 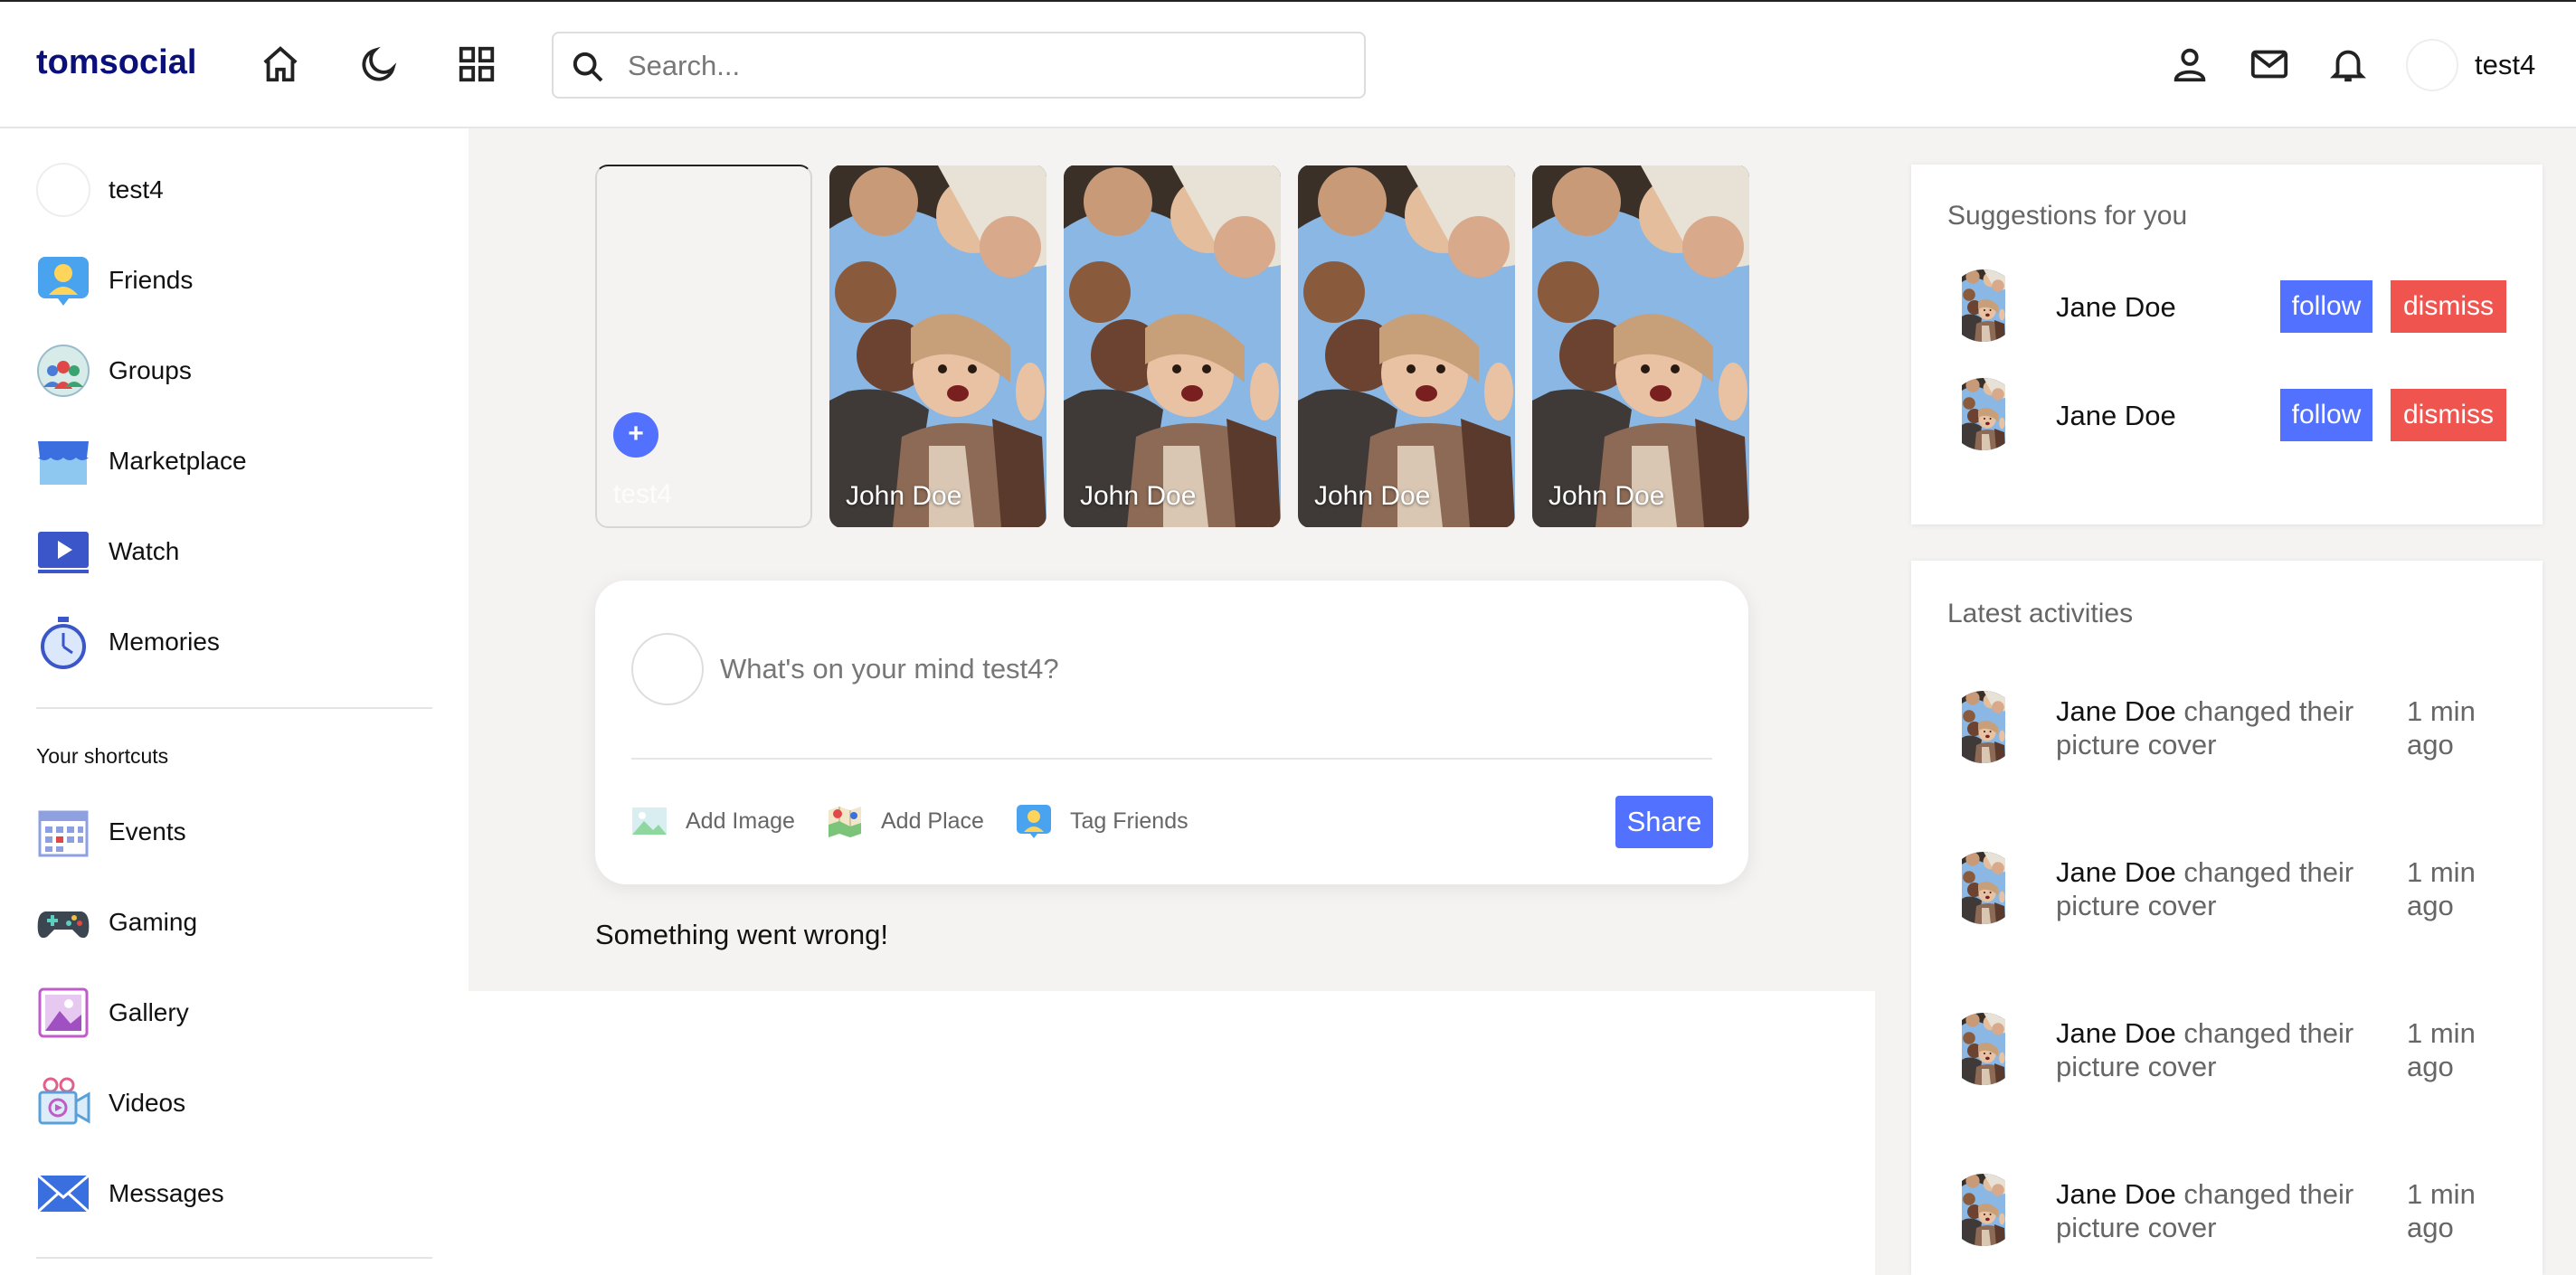 I want to click on bell-icon, so click(x=2348, y=64).